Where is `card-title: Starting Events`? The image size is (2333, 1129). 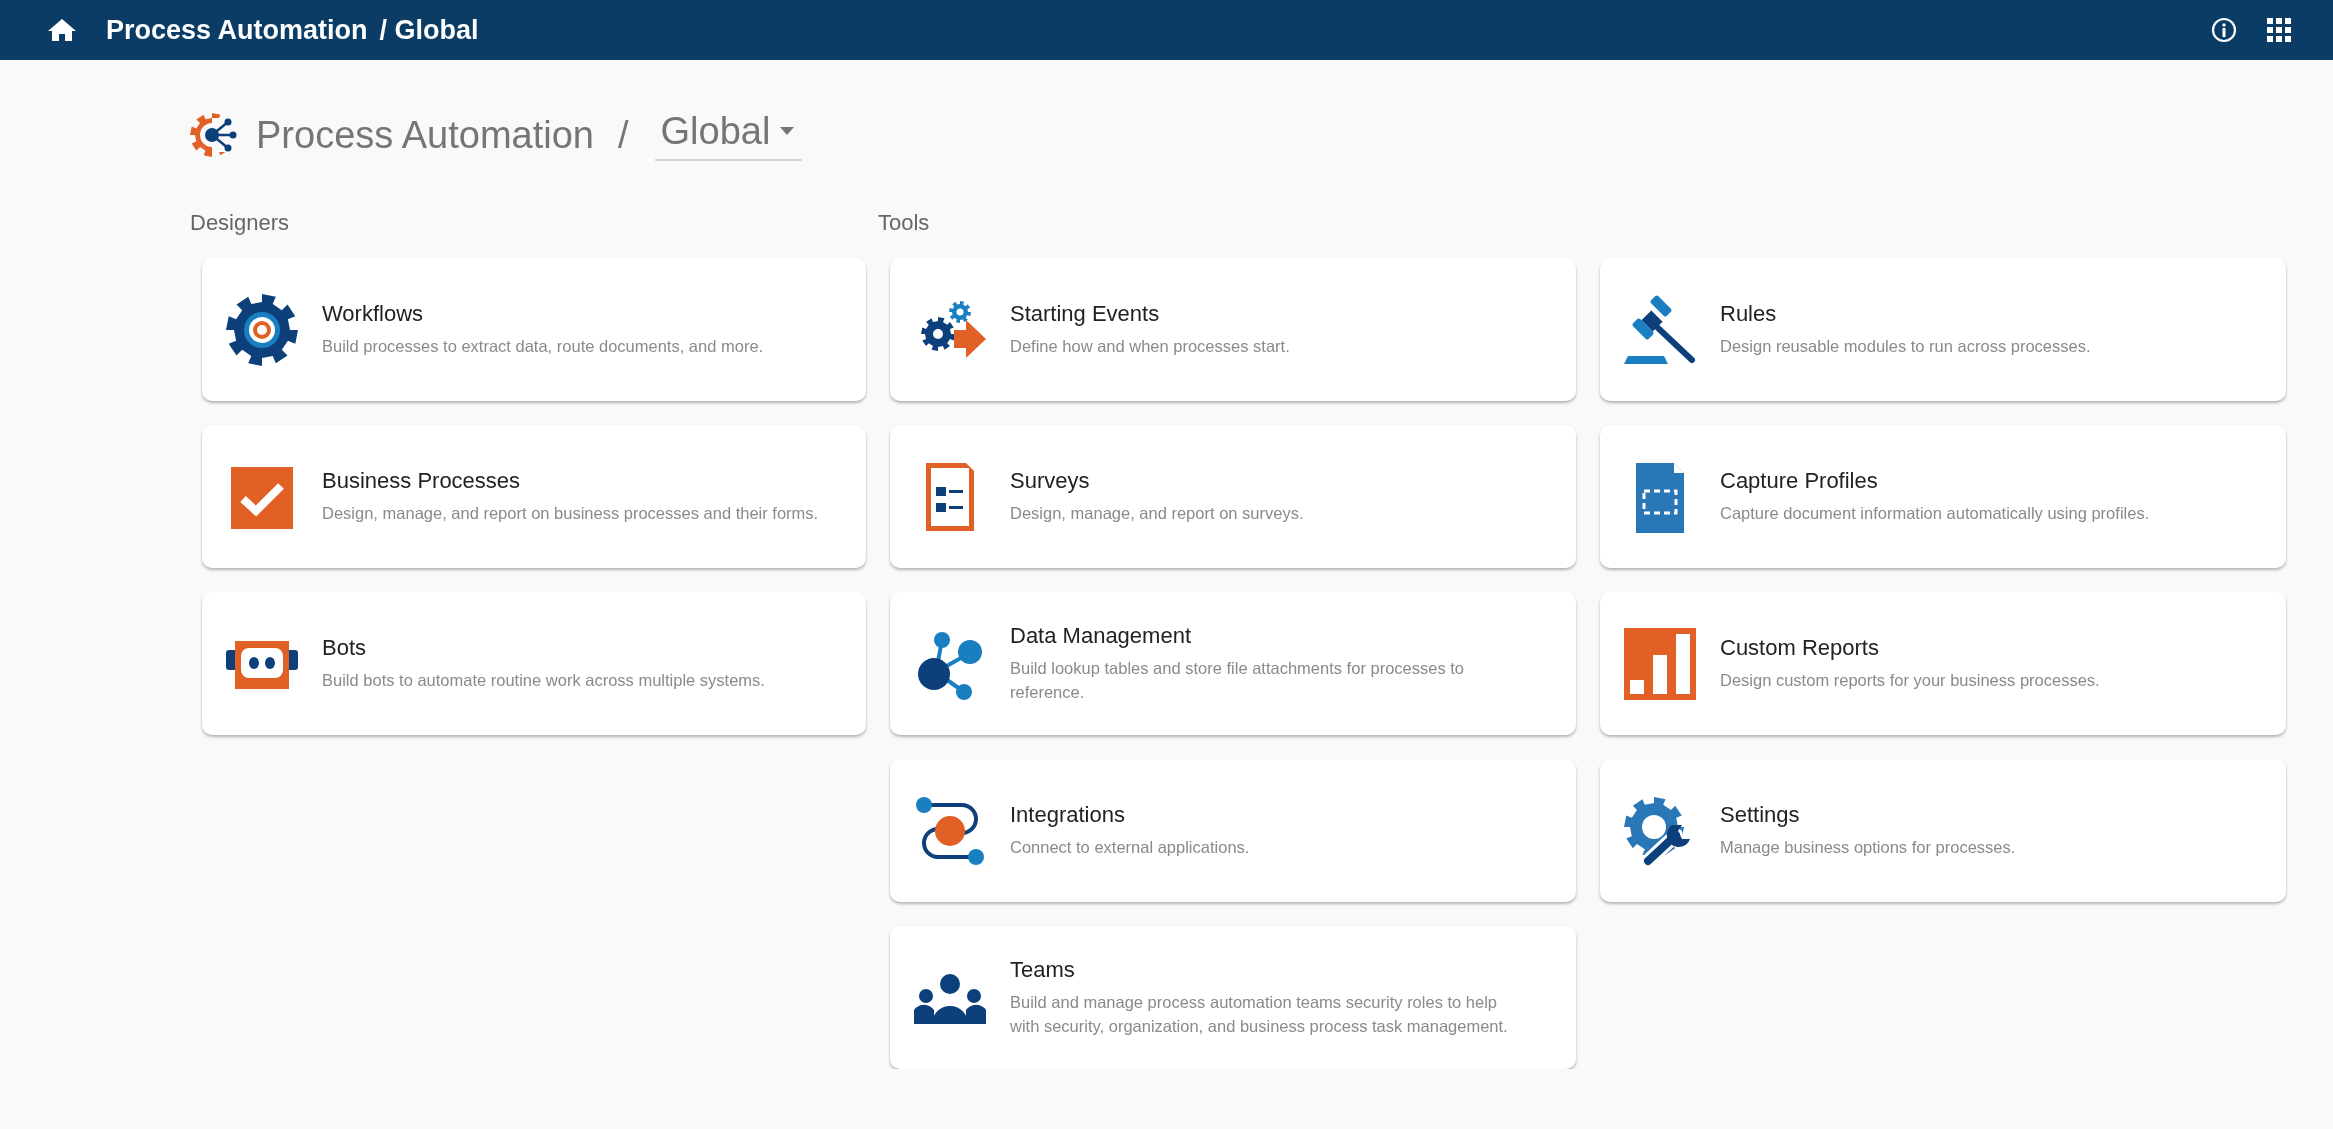 card-title: Starting Events is located at coordinates (1085, 313).